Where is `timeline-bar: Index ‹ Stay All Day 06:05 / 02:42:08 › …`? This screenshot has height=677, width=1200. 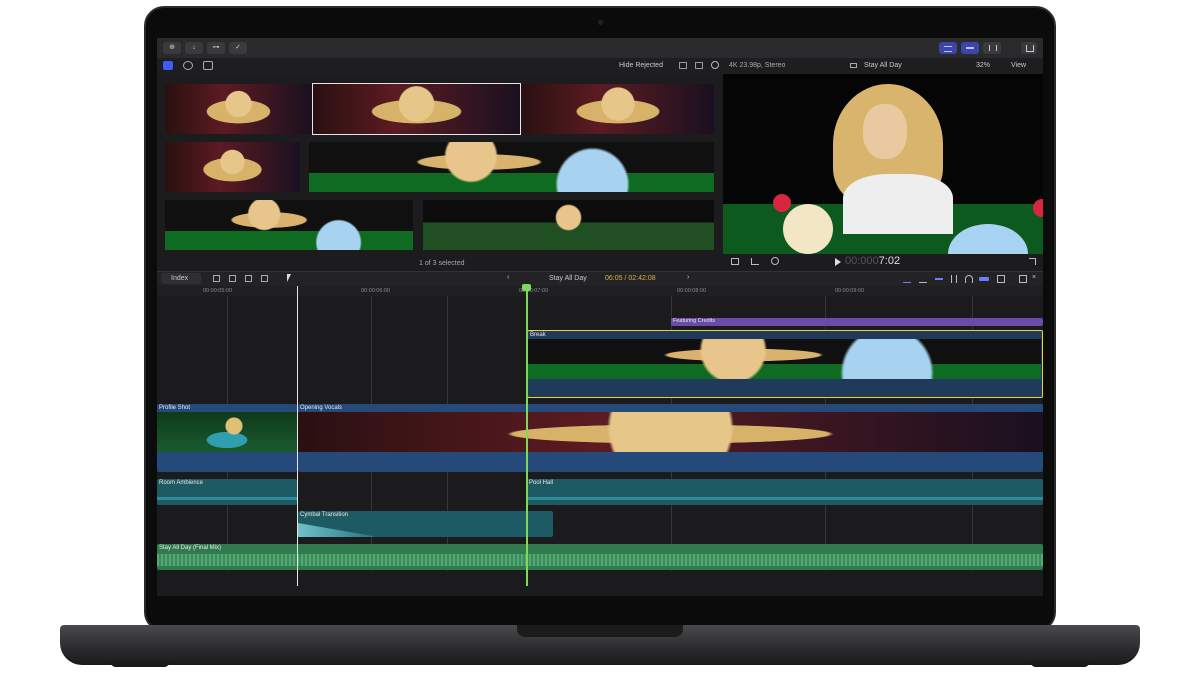
timeline-bar: Index ‹ Stay All Day 06:05 / 02:42:08 › … is located at coordinates (600, 278).